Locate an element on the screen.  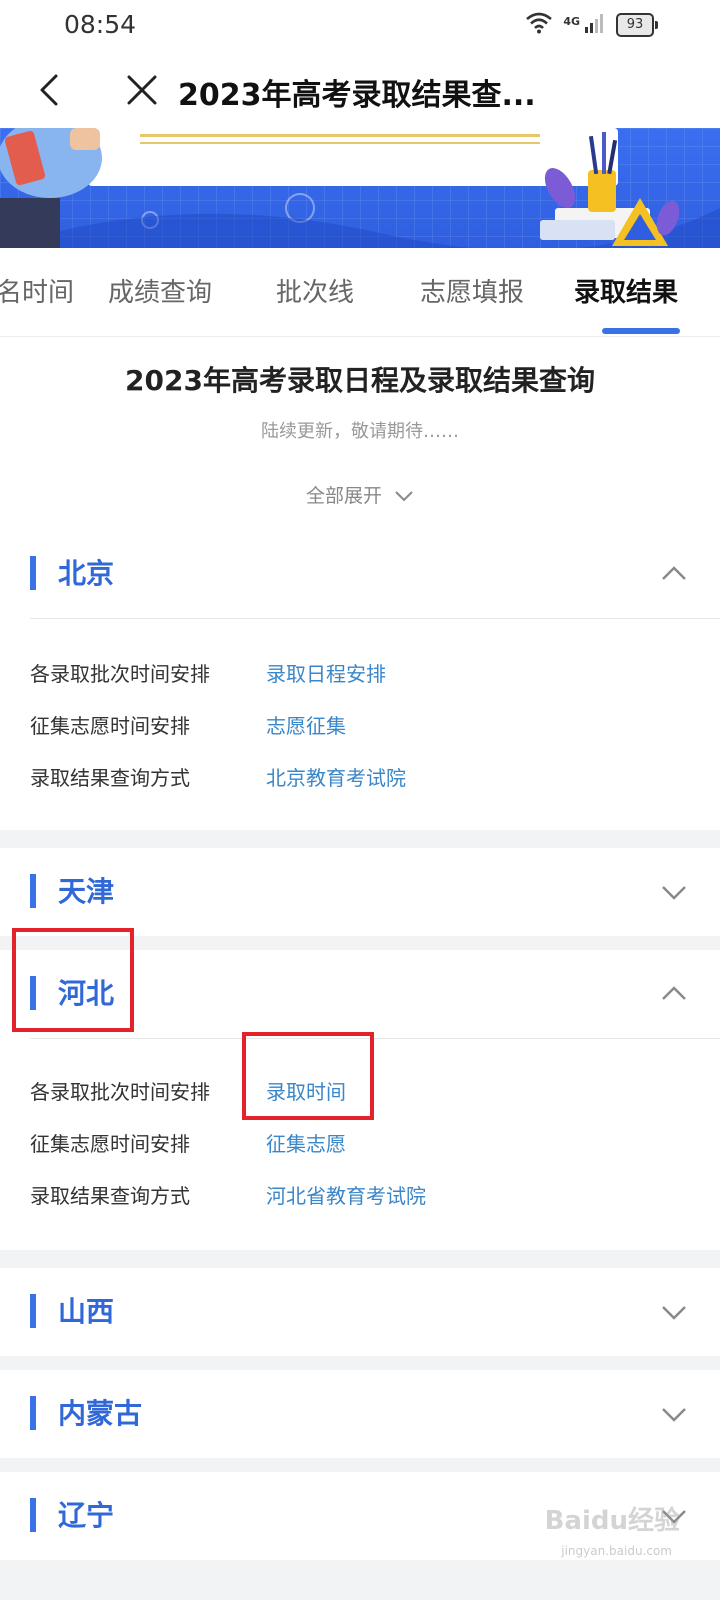
section-name: 北京 is located at coordinates (86, 573).